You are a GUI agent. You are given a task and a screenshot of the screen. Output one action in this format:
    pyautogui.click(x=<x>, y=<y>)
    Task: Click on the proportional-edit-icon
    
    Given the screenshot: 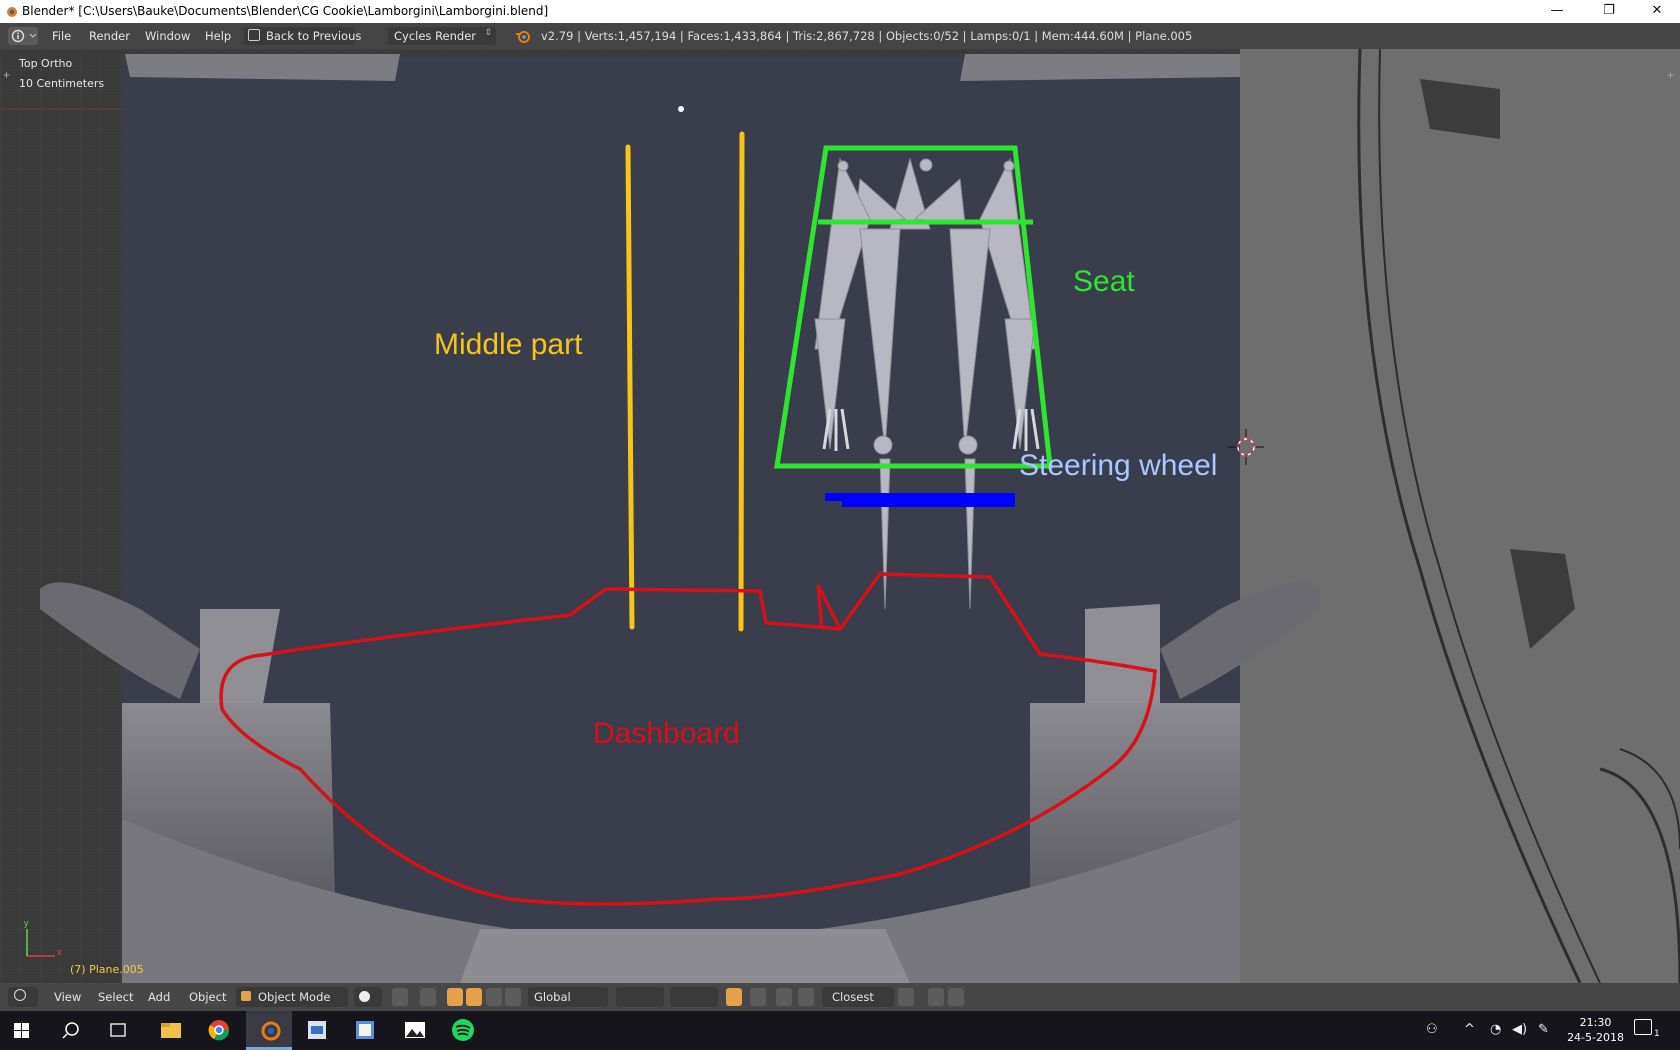 What is the action you would take?
    pyautogui.click(x=758, y=997)
    